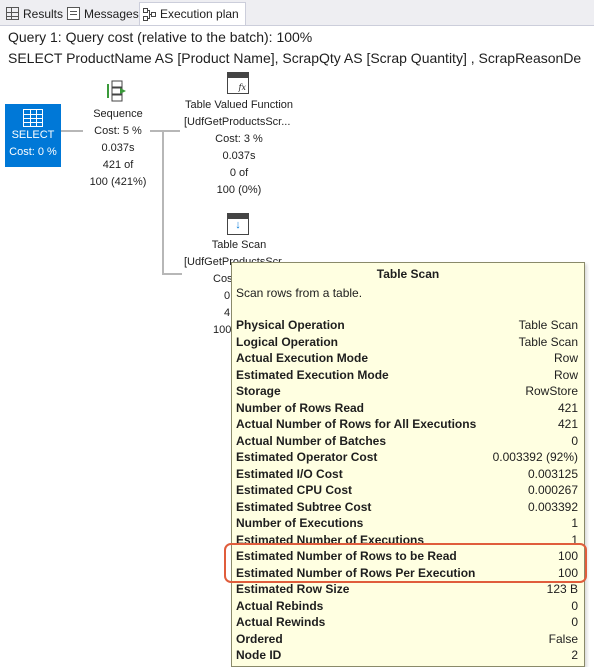 Image resolution: width=594 pixels, height=667 pixels. Describe the element at coordinates (118, 114) in the screenshot. I see `sequence-node-name: Sequence` at that location.